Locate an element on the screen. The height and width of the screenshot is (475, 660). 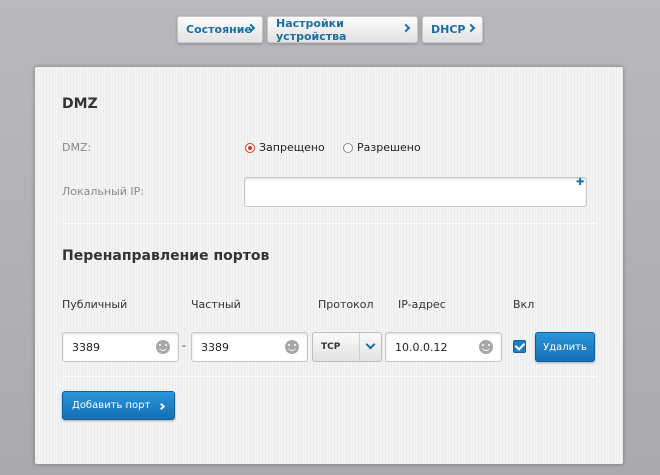
section-divider is located at coordinates (329, 223).